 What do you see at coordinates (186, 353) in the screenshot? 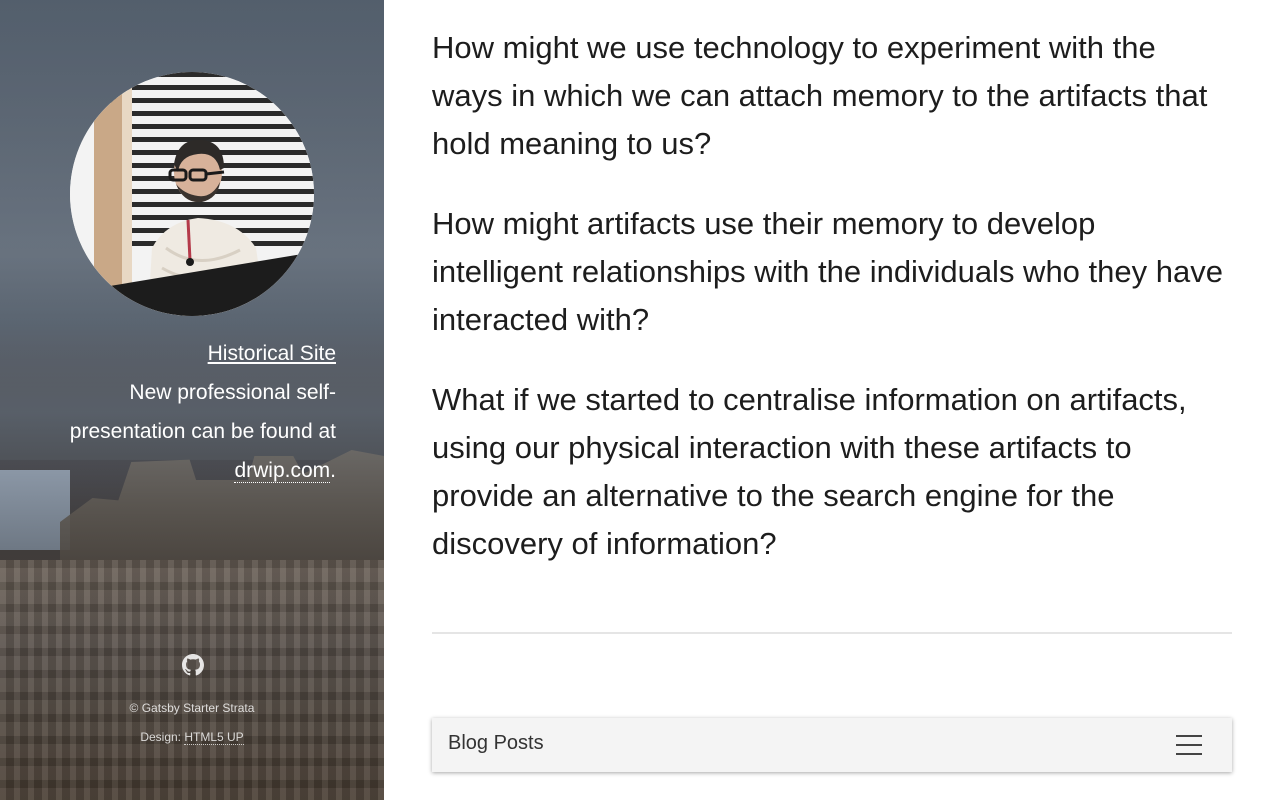
I see `historical-site-link: Historical Site` at bounding box center [186, 353].